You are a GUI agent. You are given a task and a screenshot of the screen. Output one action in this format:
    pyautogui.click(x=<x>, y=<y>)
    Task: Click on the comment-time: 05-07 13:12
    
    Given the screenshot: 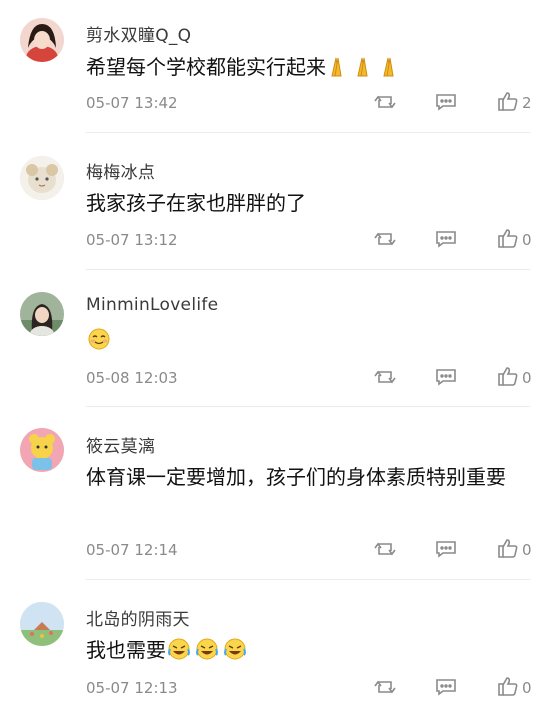 What is the action you would take?
    pyautogui.click(x=132, y=240)
    